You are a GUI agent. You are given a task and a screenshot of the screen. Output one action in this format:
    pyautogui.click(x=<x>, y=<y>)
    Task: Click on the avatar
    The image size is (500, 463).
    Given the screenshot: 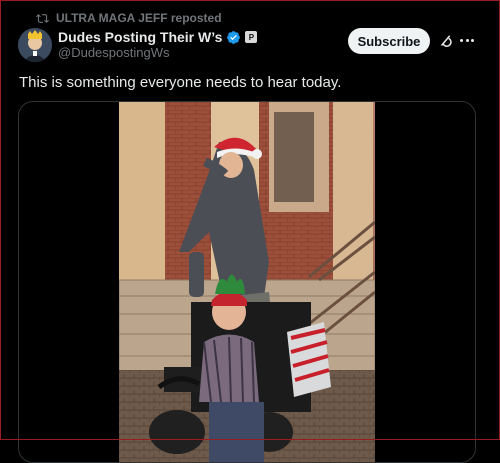 What is the action you would take?
    pyautogui.click(x=35, y=45)
    